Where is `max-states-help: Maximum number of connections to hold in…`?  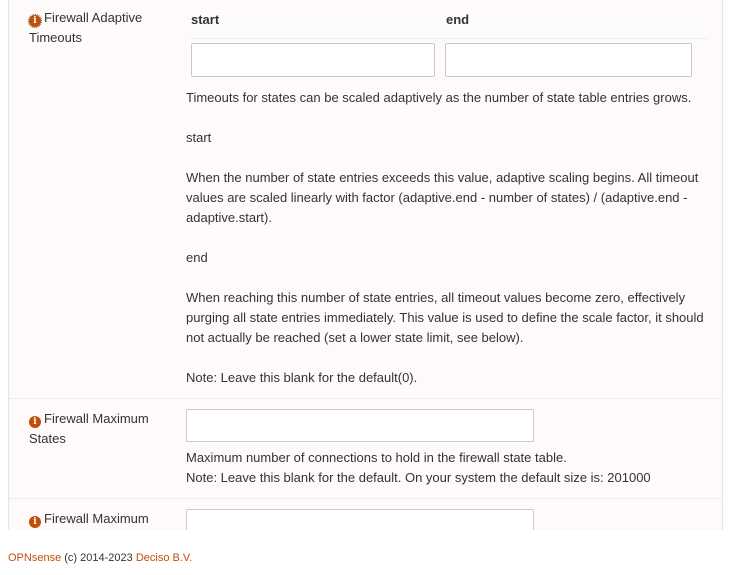 max-states-help: Maximum number of connections to hold in… is located at coordinates (446, 468).